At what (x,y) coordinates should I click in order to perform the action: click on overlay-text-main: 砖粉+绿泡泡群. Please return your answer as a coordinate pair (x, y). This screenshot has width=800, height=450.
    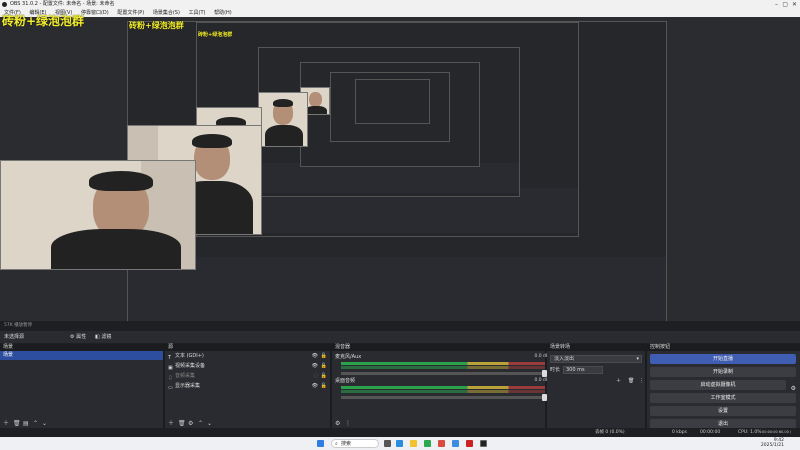
    Looking at the image, I should click on (43, 21).